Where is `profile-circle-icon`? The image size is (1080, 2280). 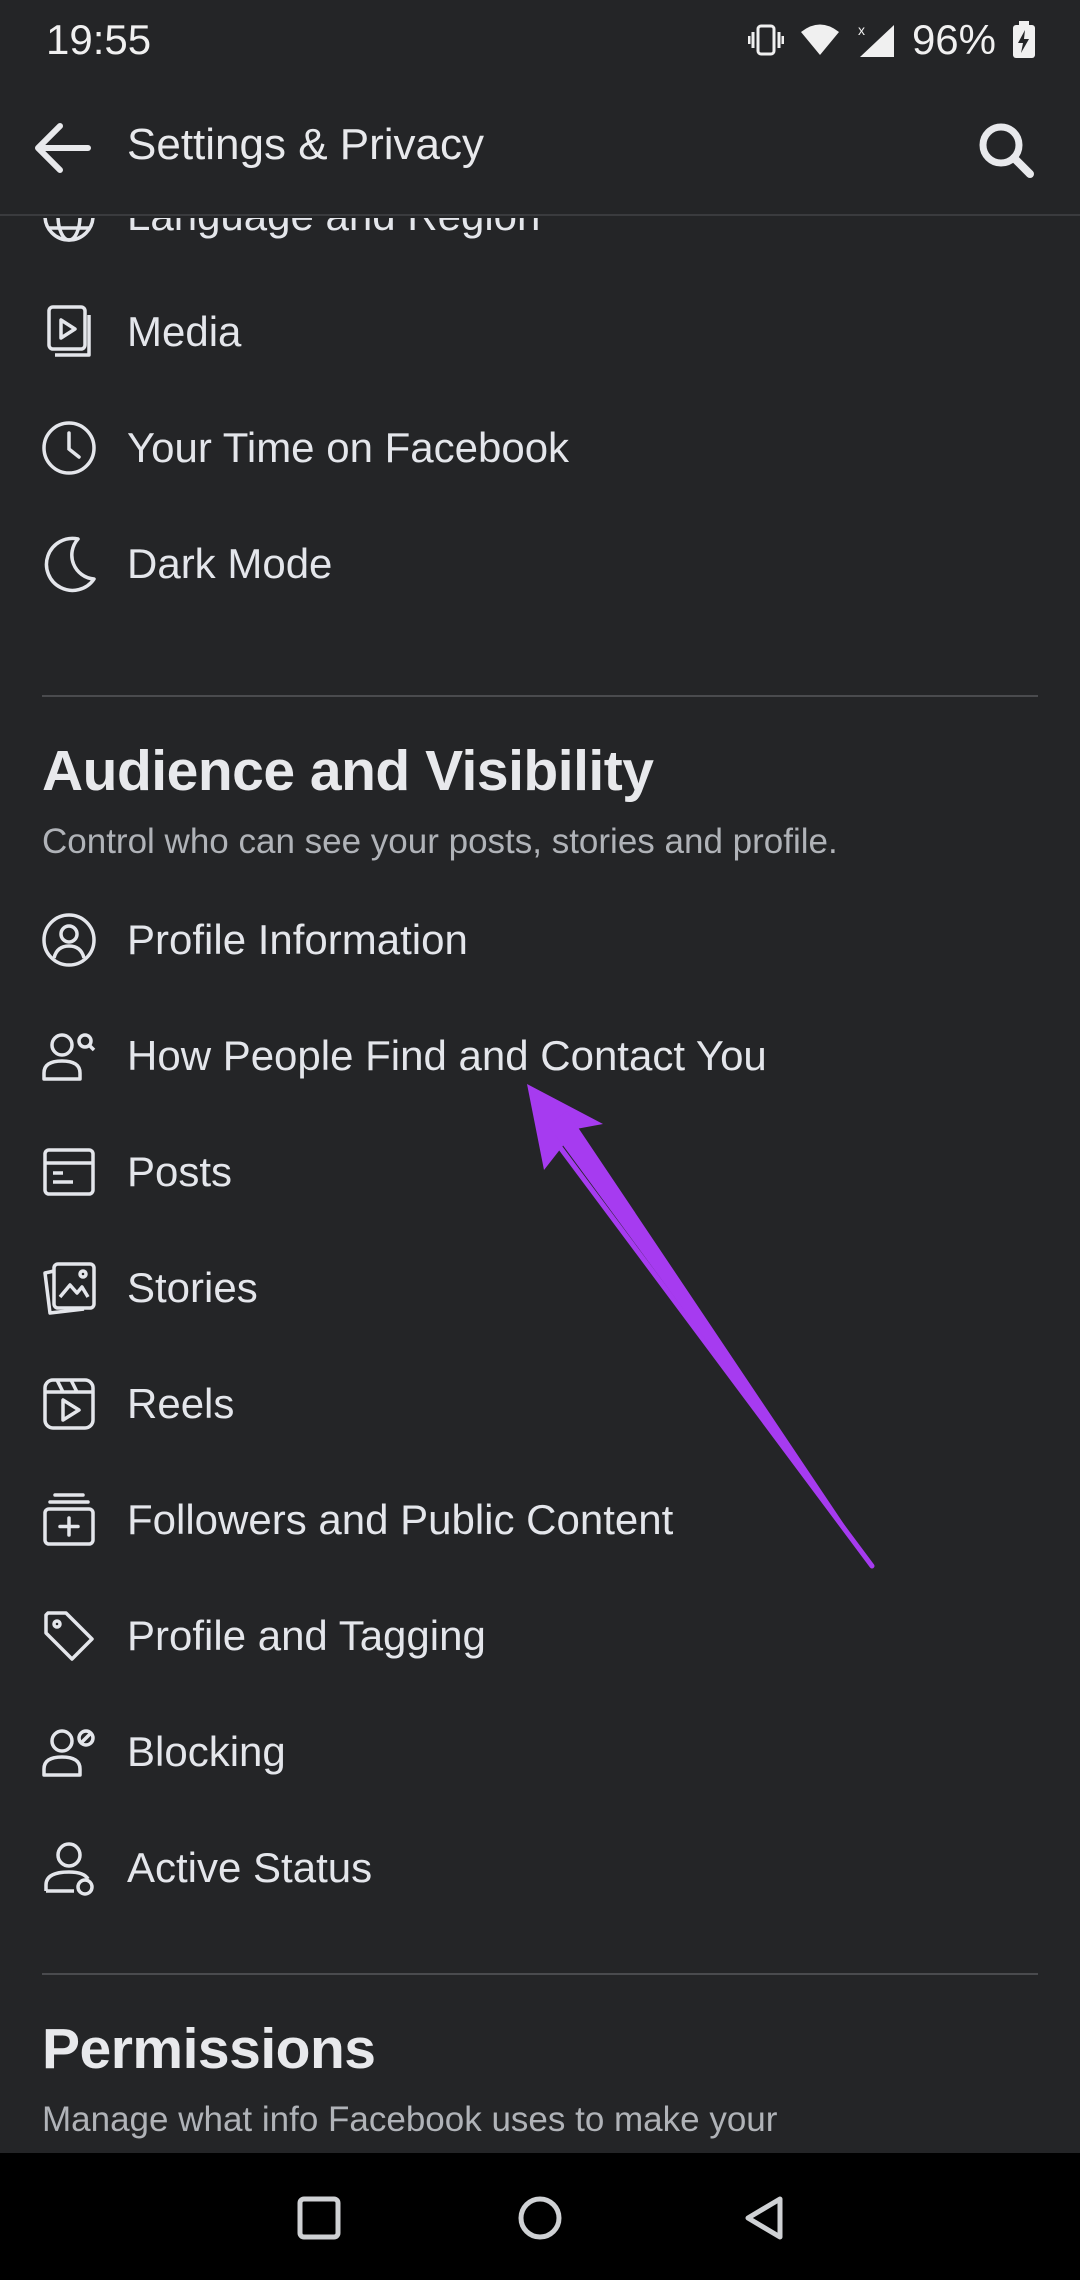 profile-circle-icon is located at coordinates (69, 940).